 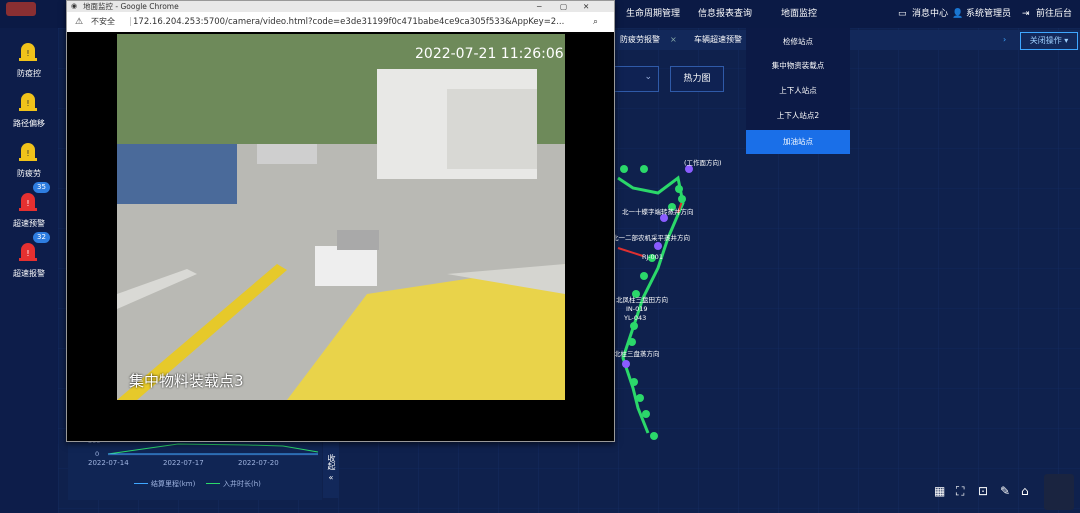 I want to click on sidebar-item-label: 超速报警, so click(x=29, y=273).